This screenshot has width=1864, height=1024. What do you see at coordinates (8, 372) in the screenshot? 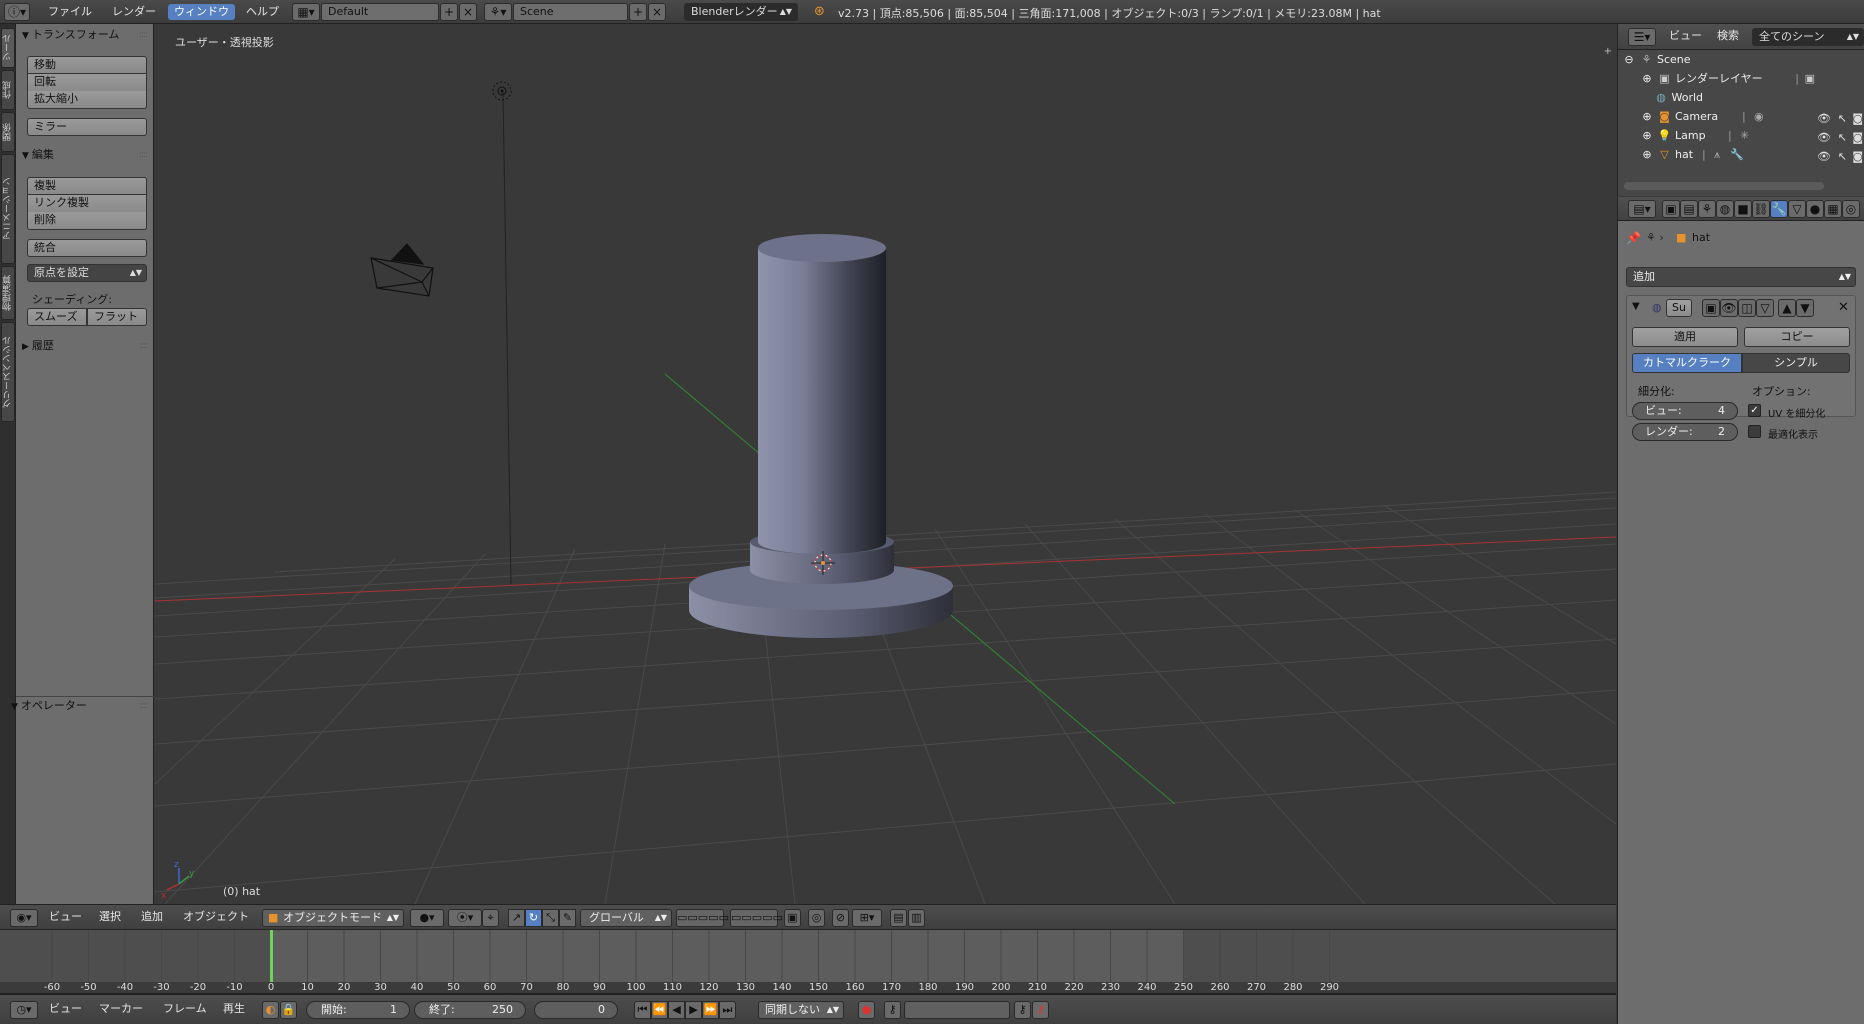
I see `tab-grease-pencil: グリースペンシル` at bounding box center [8, 372].